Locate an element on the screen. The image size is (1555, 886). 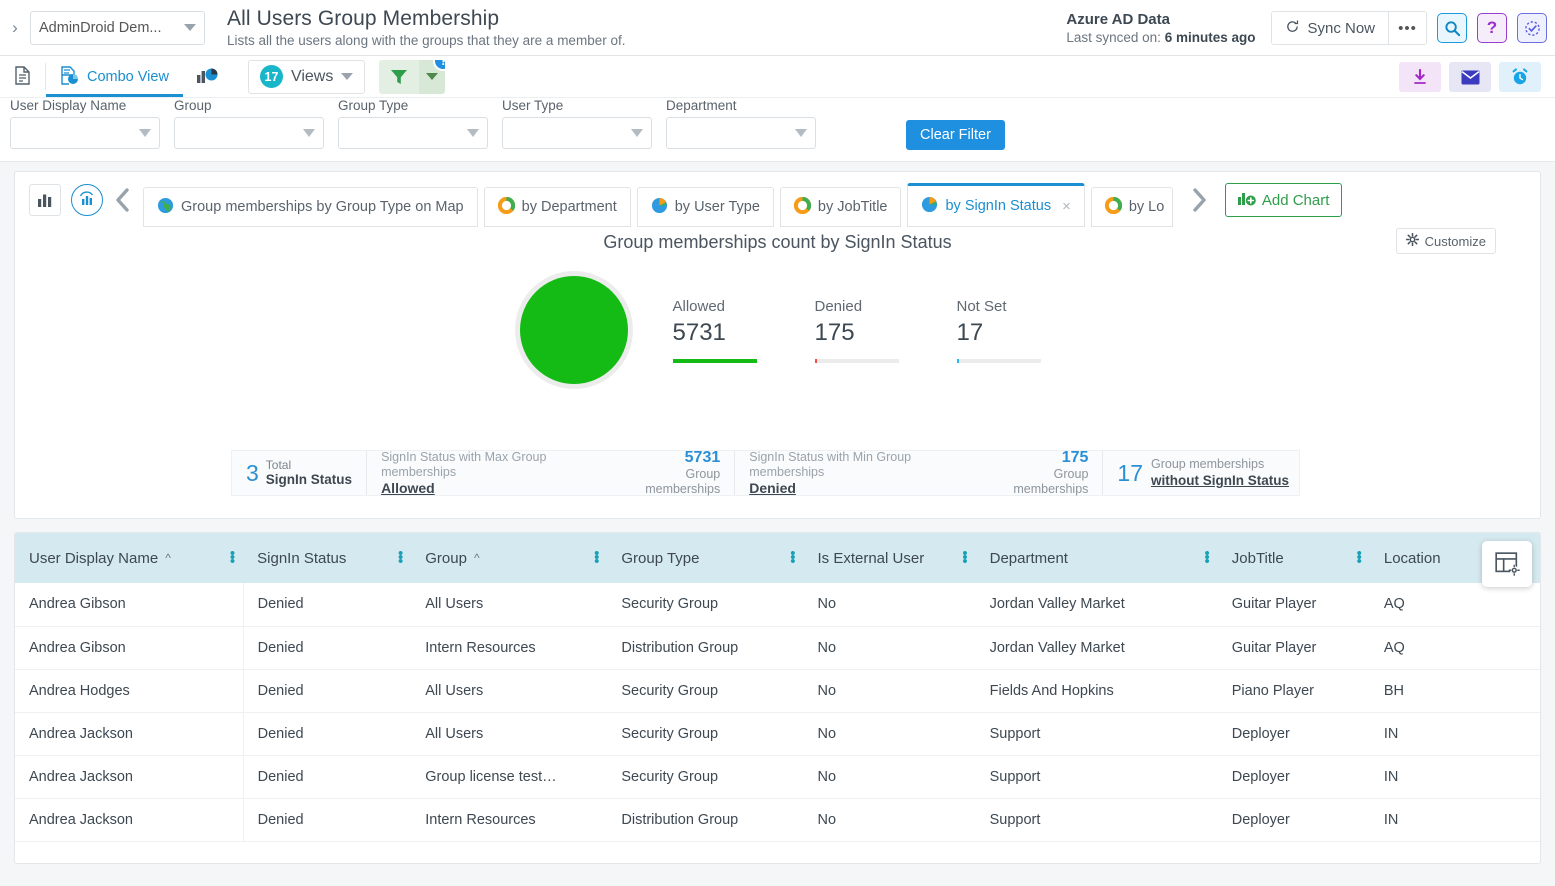
table-cell: Piano Player is located at coordinates (1293, 691).